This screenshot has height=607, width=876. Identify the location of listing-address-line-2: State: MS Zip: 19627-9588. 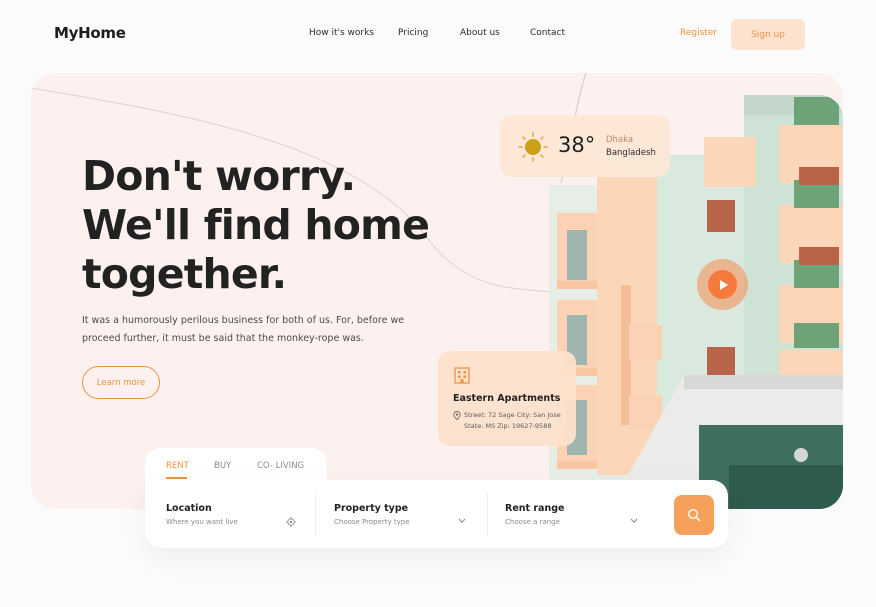
(508, 426).